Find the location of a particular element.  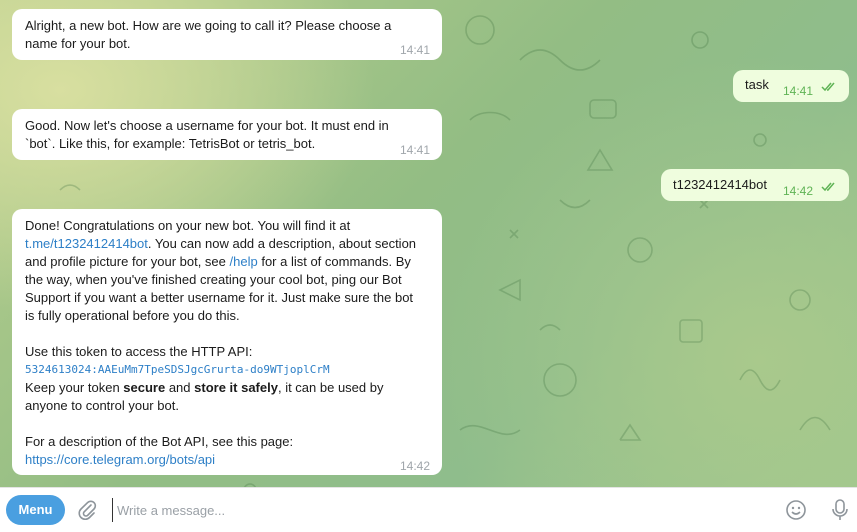

microphone-icon is located at coordinates (840, 511).